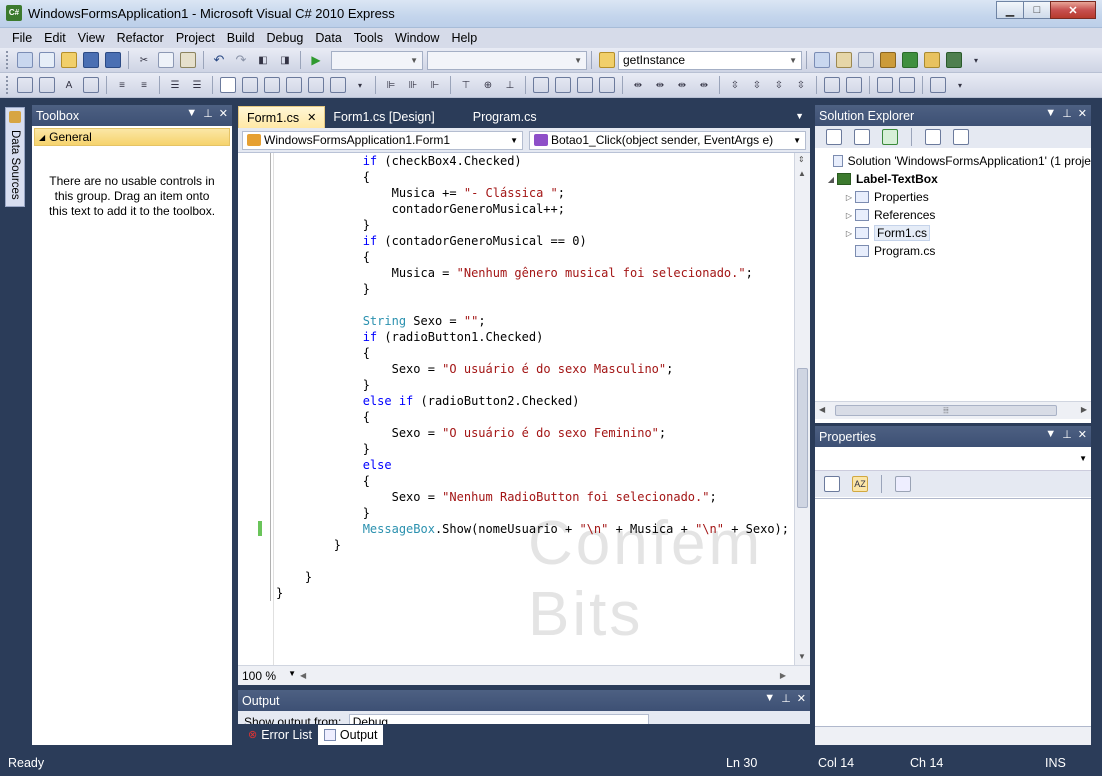  I want to click on scroll-down-icon: ▼, so click(802, 656).